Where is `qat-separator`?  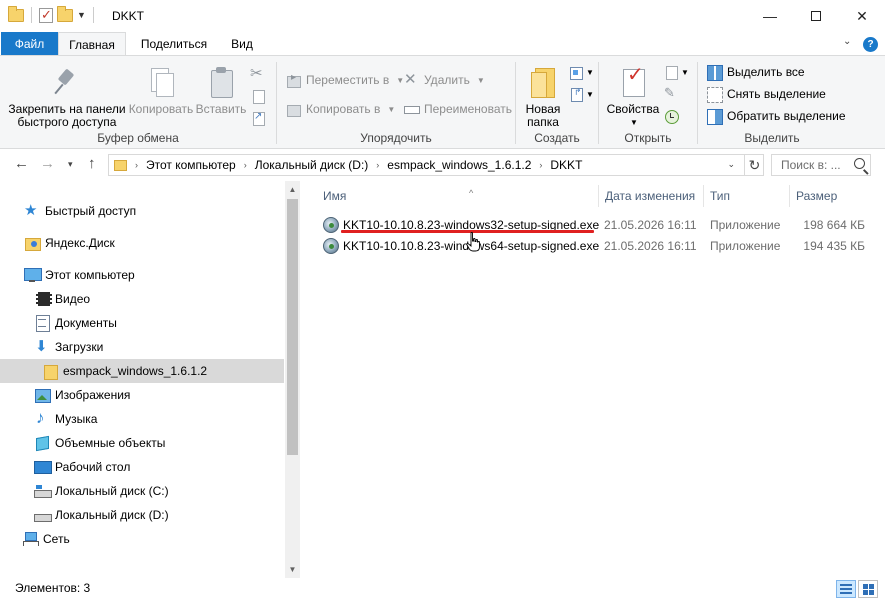
qat-separator is located at coordinates (31, 15).